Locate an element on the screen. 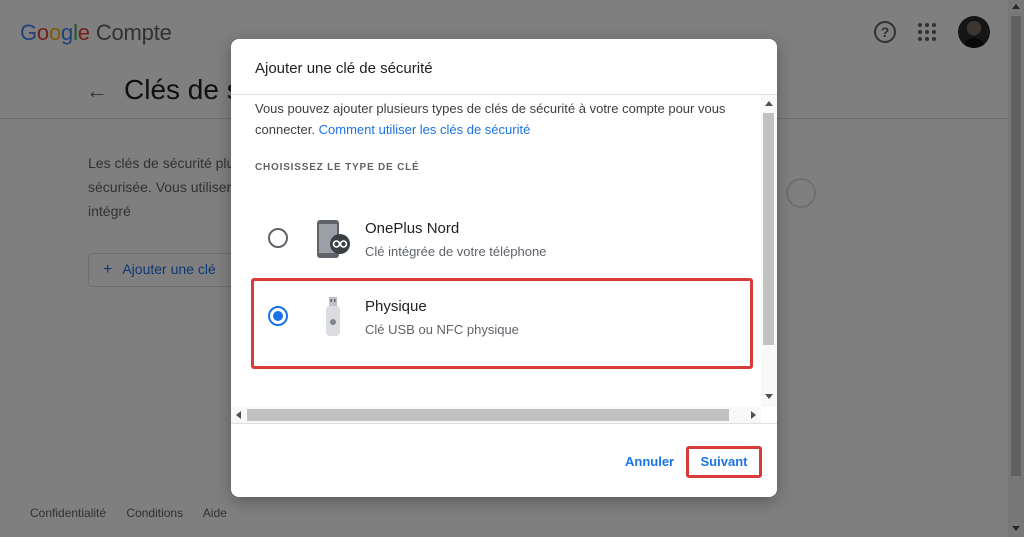 The height and width of the screenshot is (537, 1024). next-button: Suivant is located at coordinates (724, 462).